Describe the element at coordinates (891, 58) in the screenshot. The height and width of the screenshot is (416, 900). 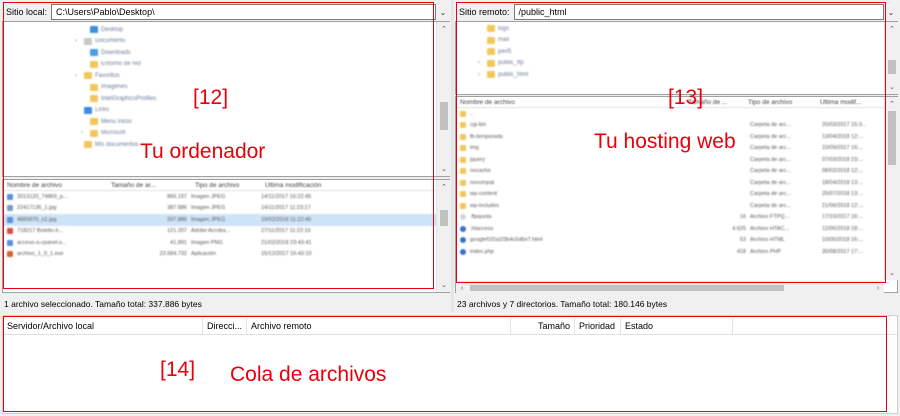
I see `remote-tree-scrollbar: ⌃ ⌄` at that location.